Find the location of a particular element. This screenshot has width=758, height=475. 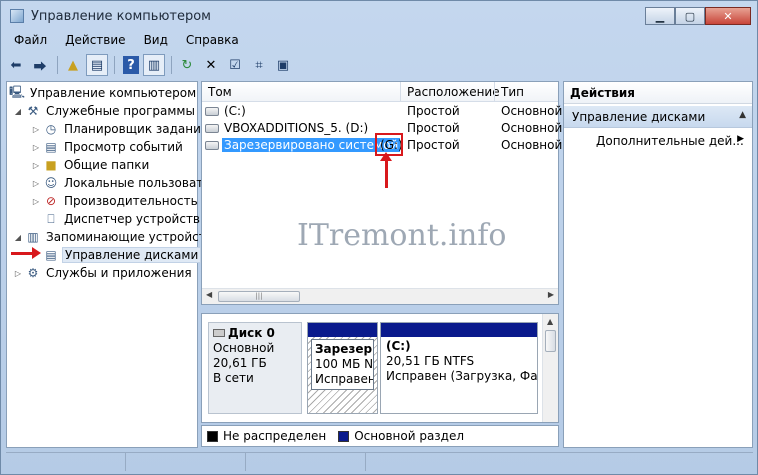

legend-swatch-primary is located at coordinates (344, 436).